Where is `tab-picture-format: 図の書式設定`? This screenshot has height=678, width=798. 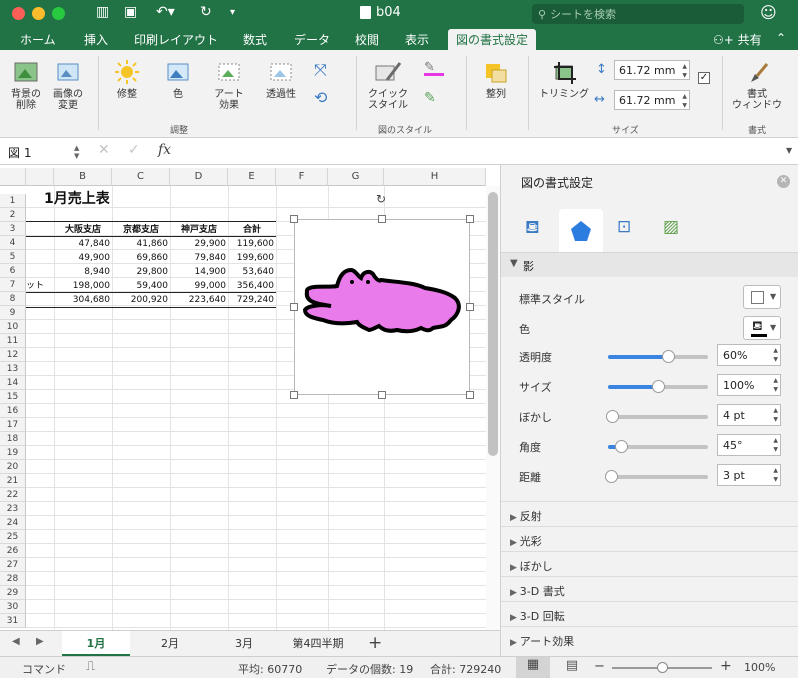
tab-picture-format: 図の書式設定 is located at coordinates (492, 39).